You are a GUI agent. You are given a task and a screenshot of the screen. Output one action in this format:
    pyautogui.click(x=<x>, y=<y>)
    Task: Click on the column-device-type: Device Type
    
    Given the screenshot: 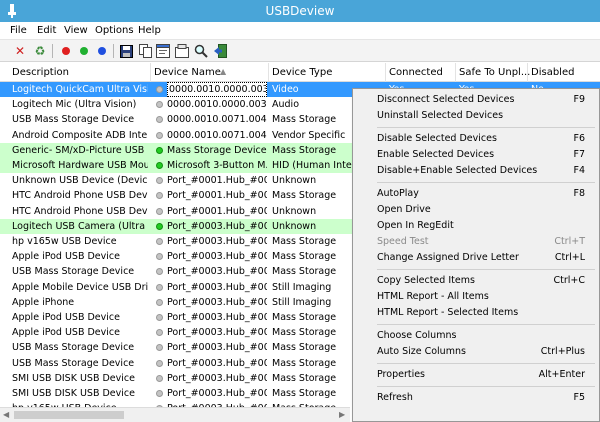 What is the action you would take?
    pyautogui.click(x=302, y=72)
    